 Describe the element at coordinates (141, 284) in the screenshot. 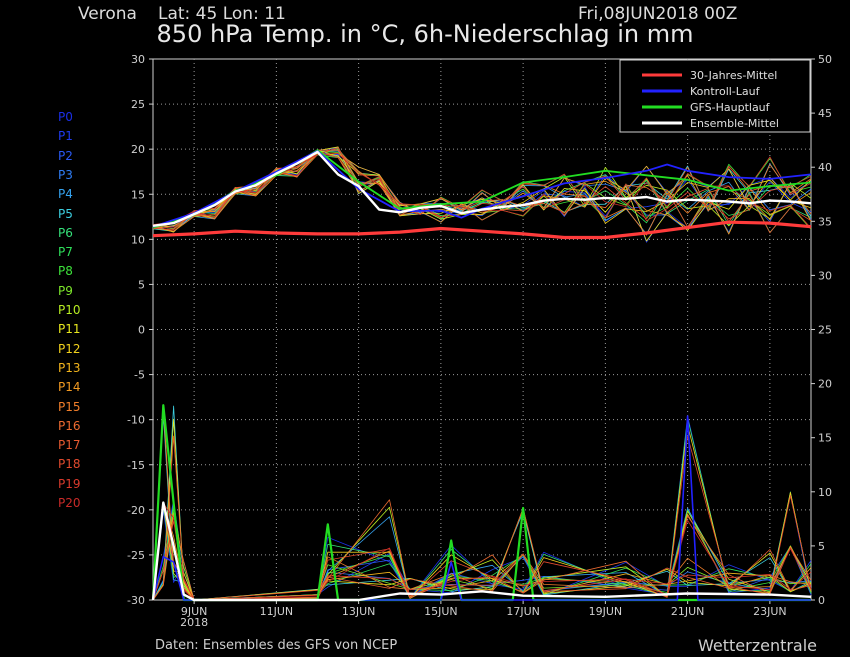

I see `y-left-tick-label: 5` at that location.